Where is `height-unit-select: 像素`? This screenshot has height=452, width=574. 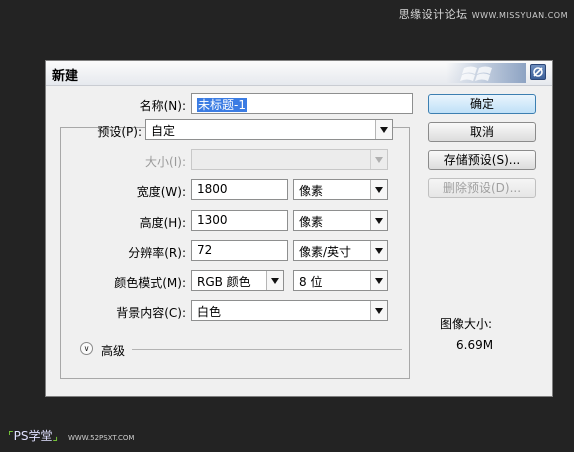 height-unit-select: 像素 is located at coordinates (340, 220).